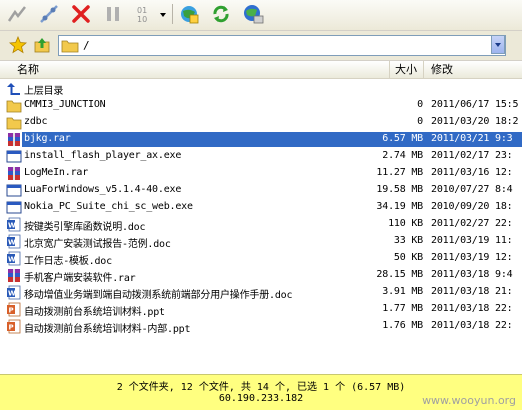 The height and width of the screenshot is (410, 522). What do you see at coordinates (17, 14) in the screenshot?
I see `connect-icon` at bounding box center [17, 14].